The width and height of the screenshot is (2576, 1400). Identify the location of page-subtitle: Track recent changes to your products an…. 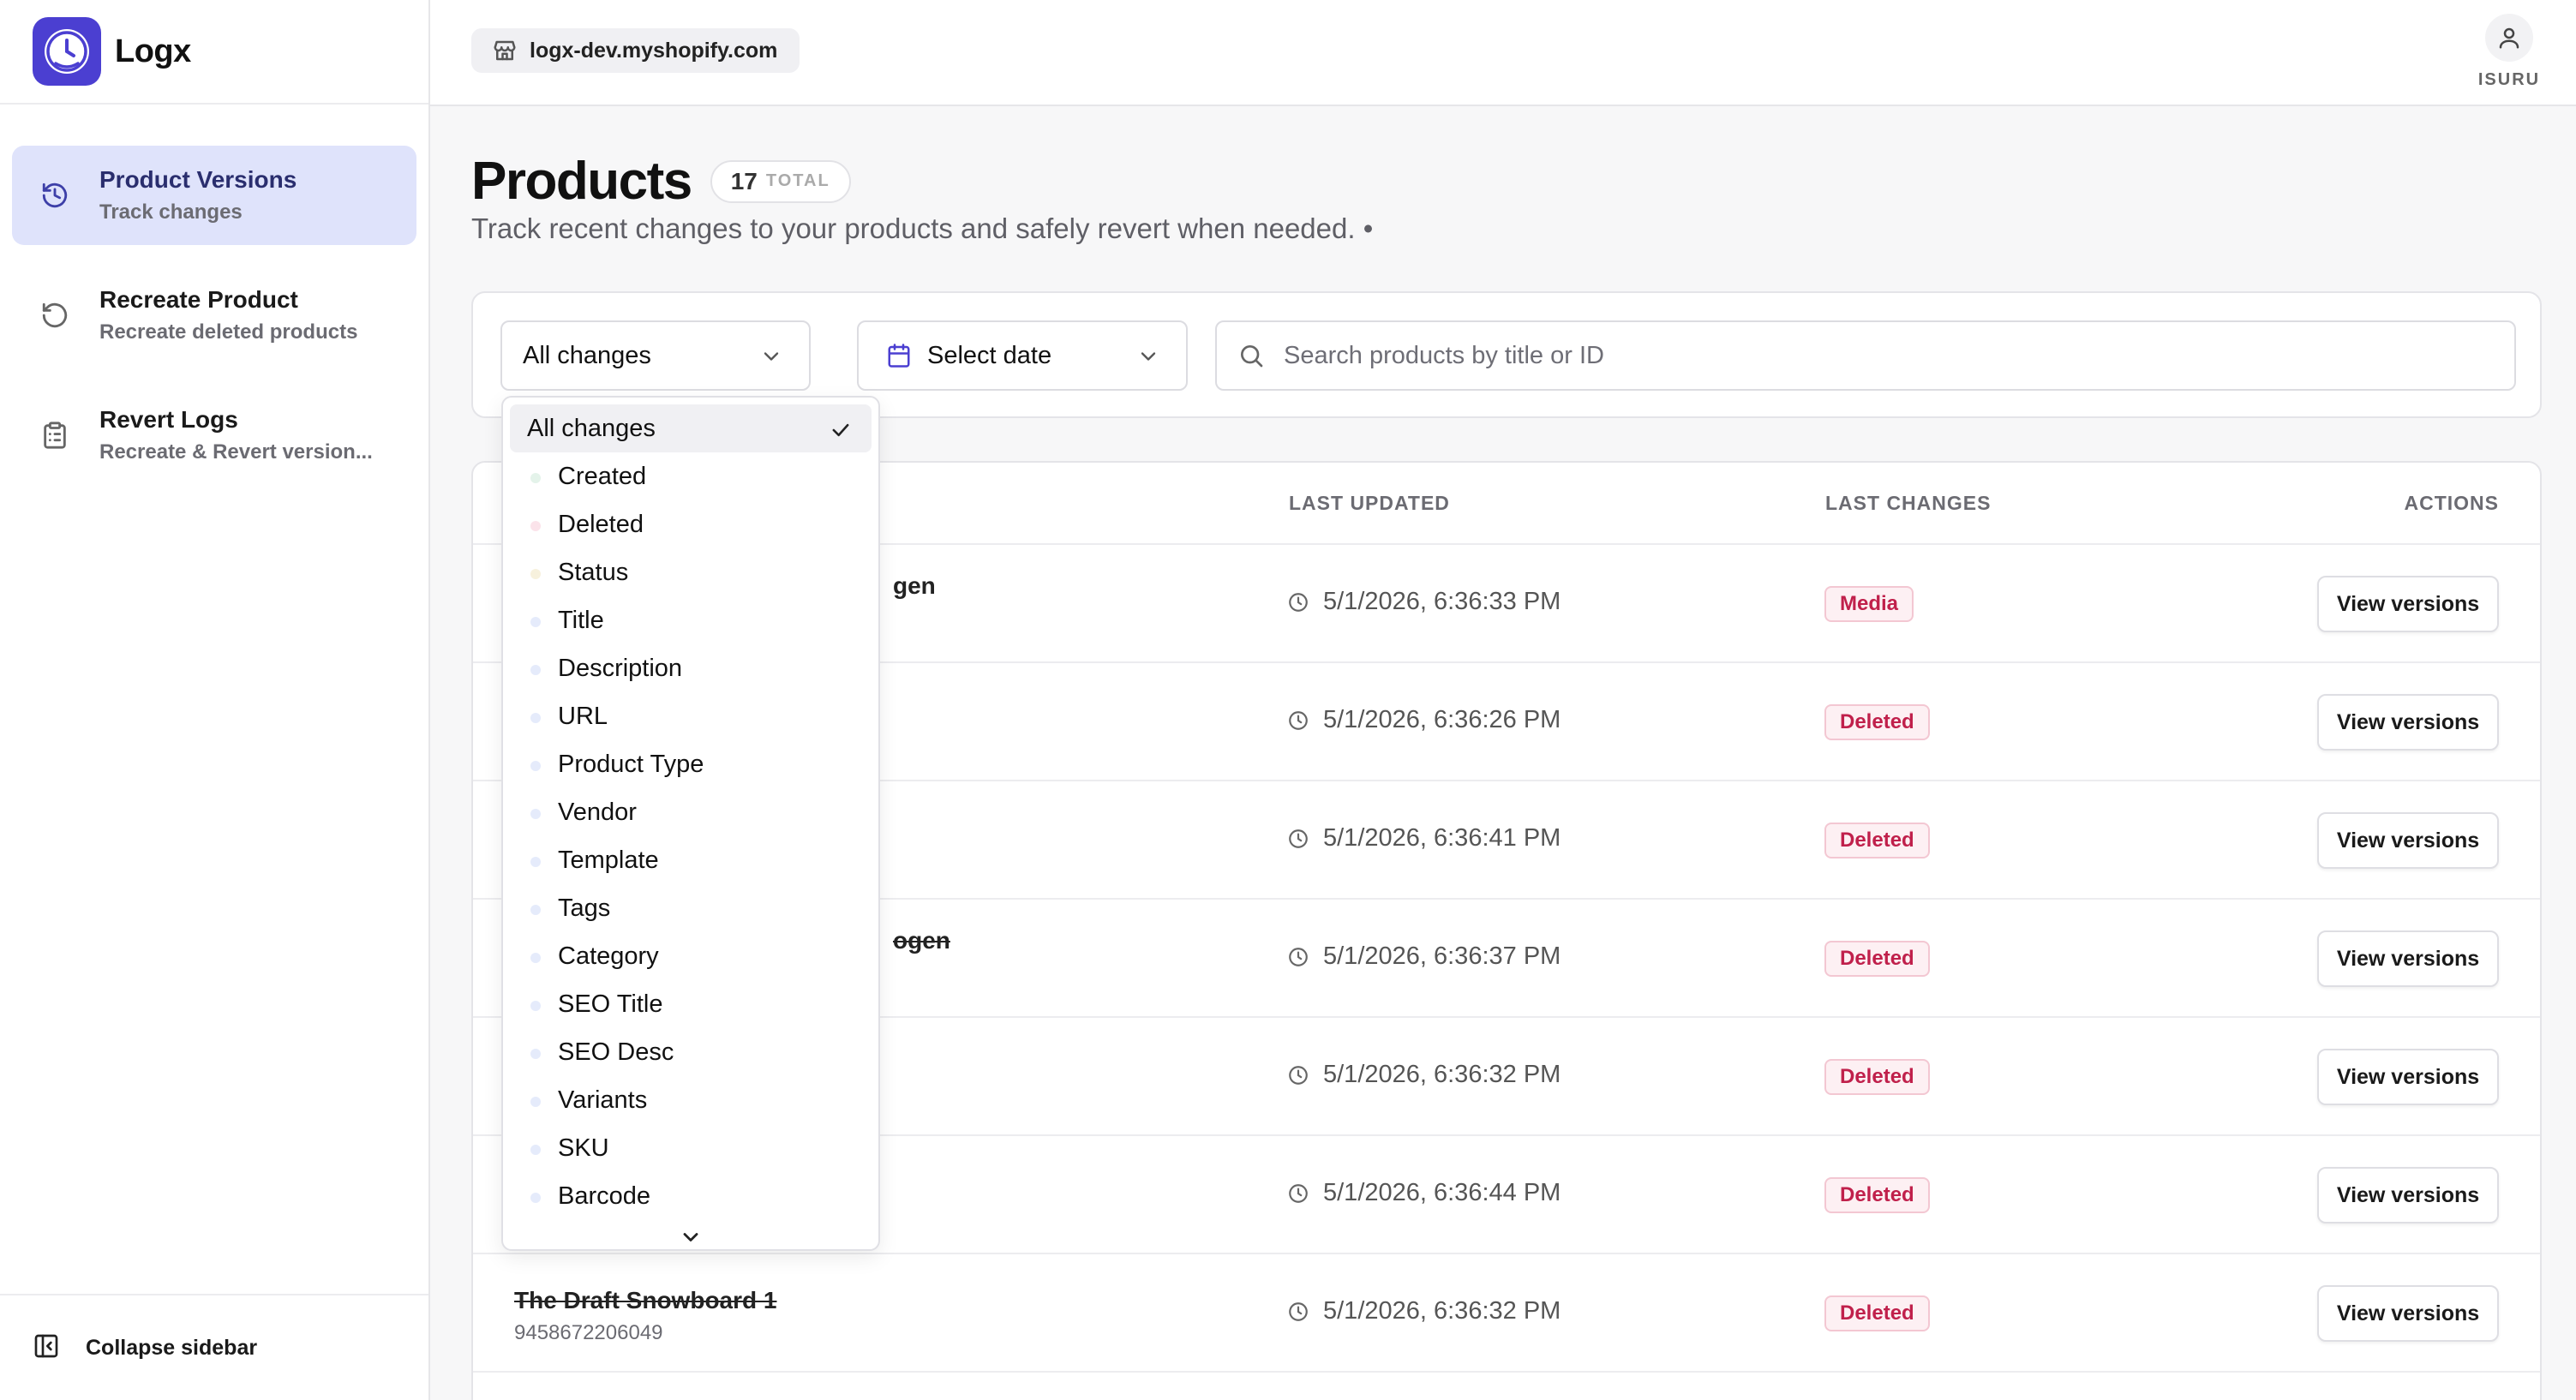
(922, 228).